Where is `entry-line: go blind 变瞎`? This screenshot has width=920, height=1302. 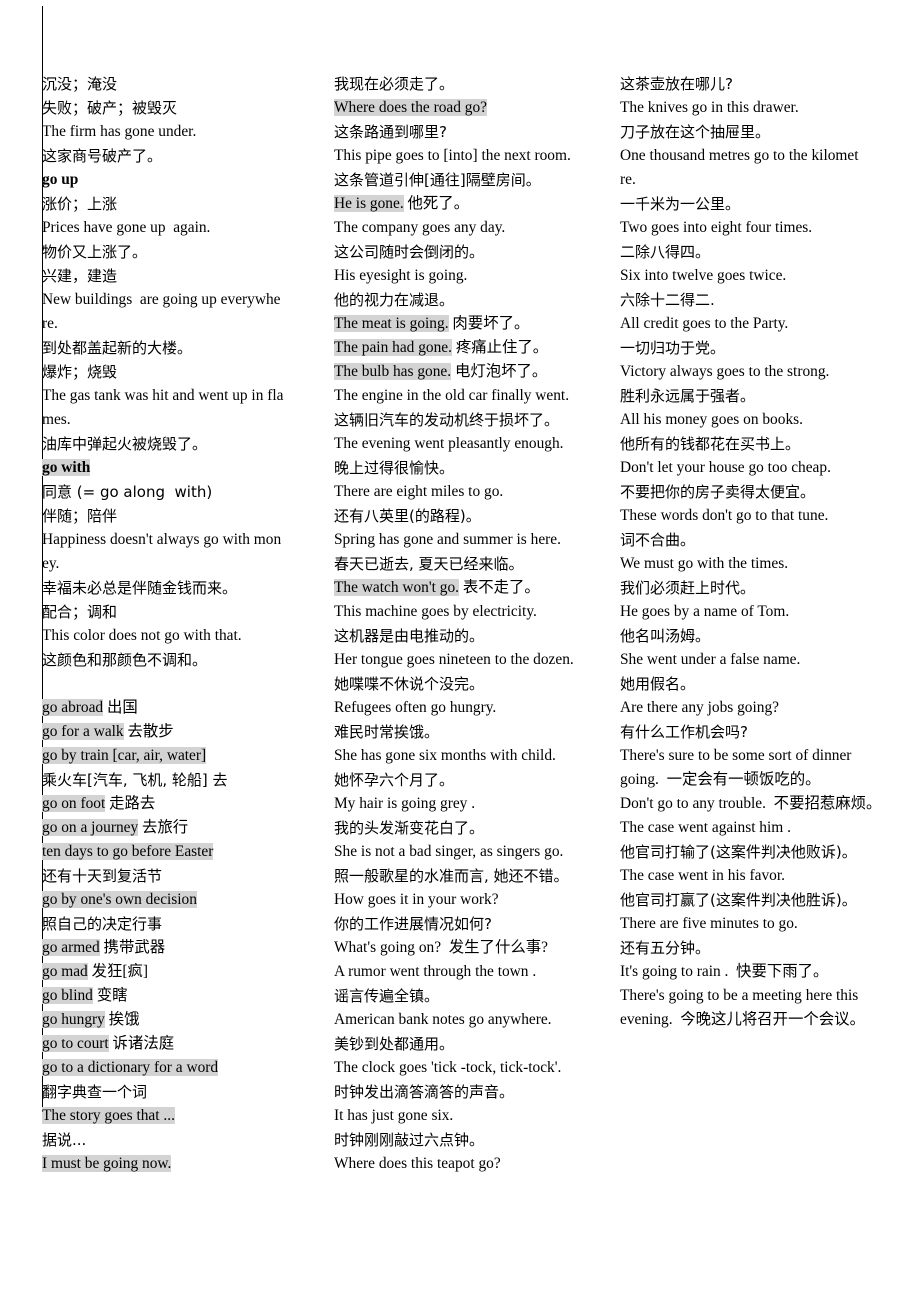
entry-line: go blind 变瞎 is located at coordinates (174, 996).